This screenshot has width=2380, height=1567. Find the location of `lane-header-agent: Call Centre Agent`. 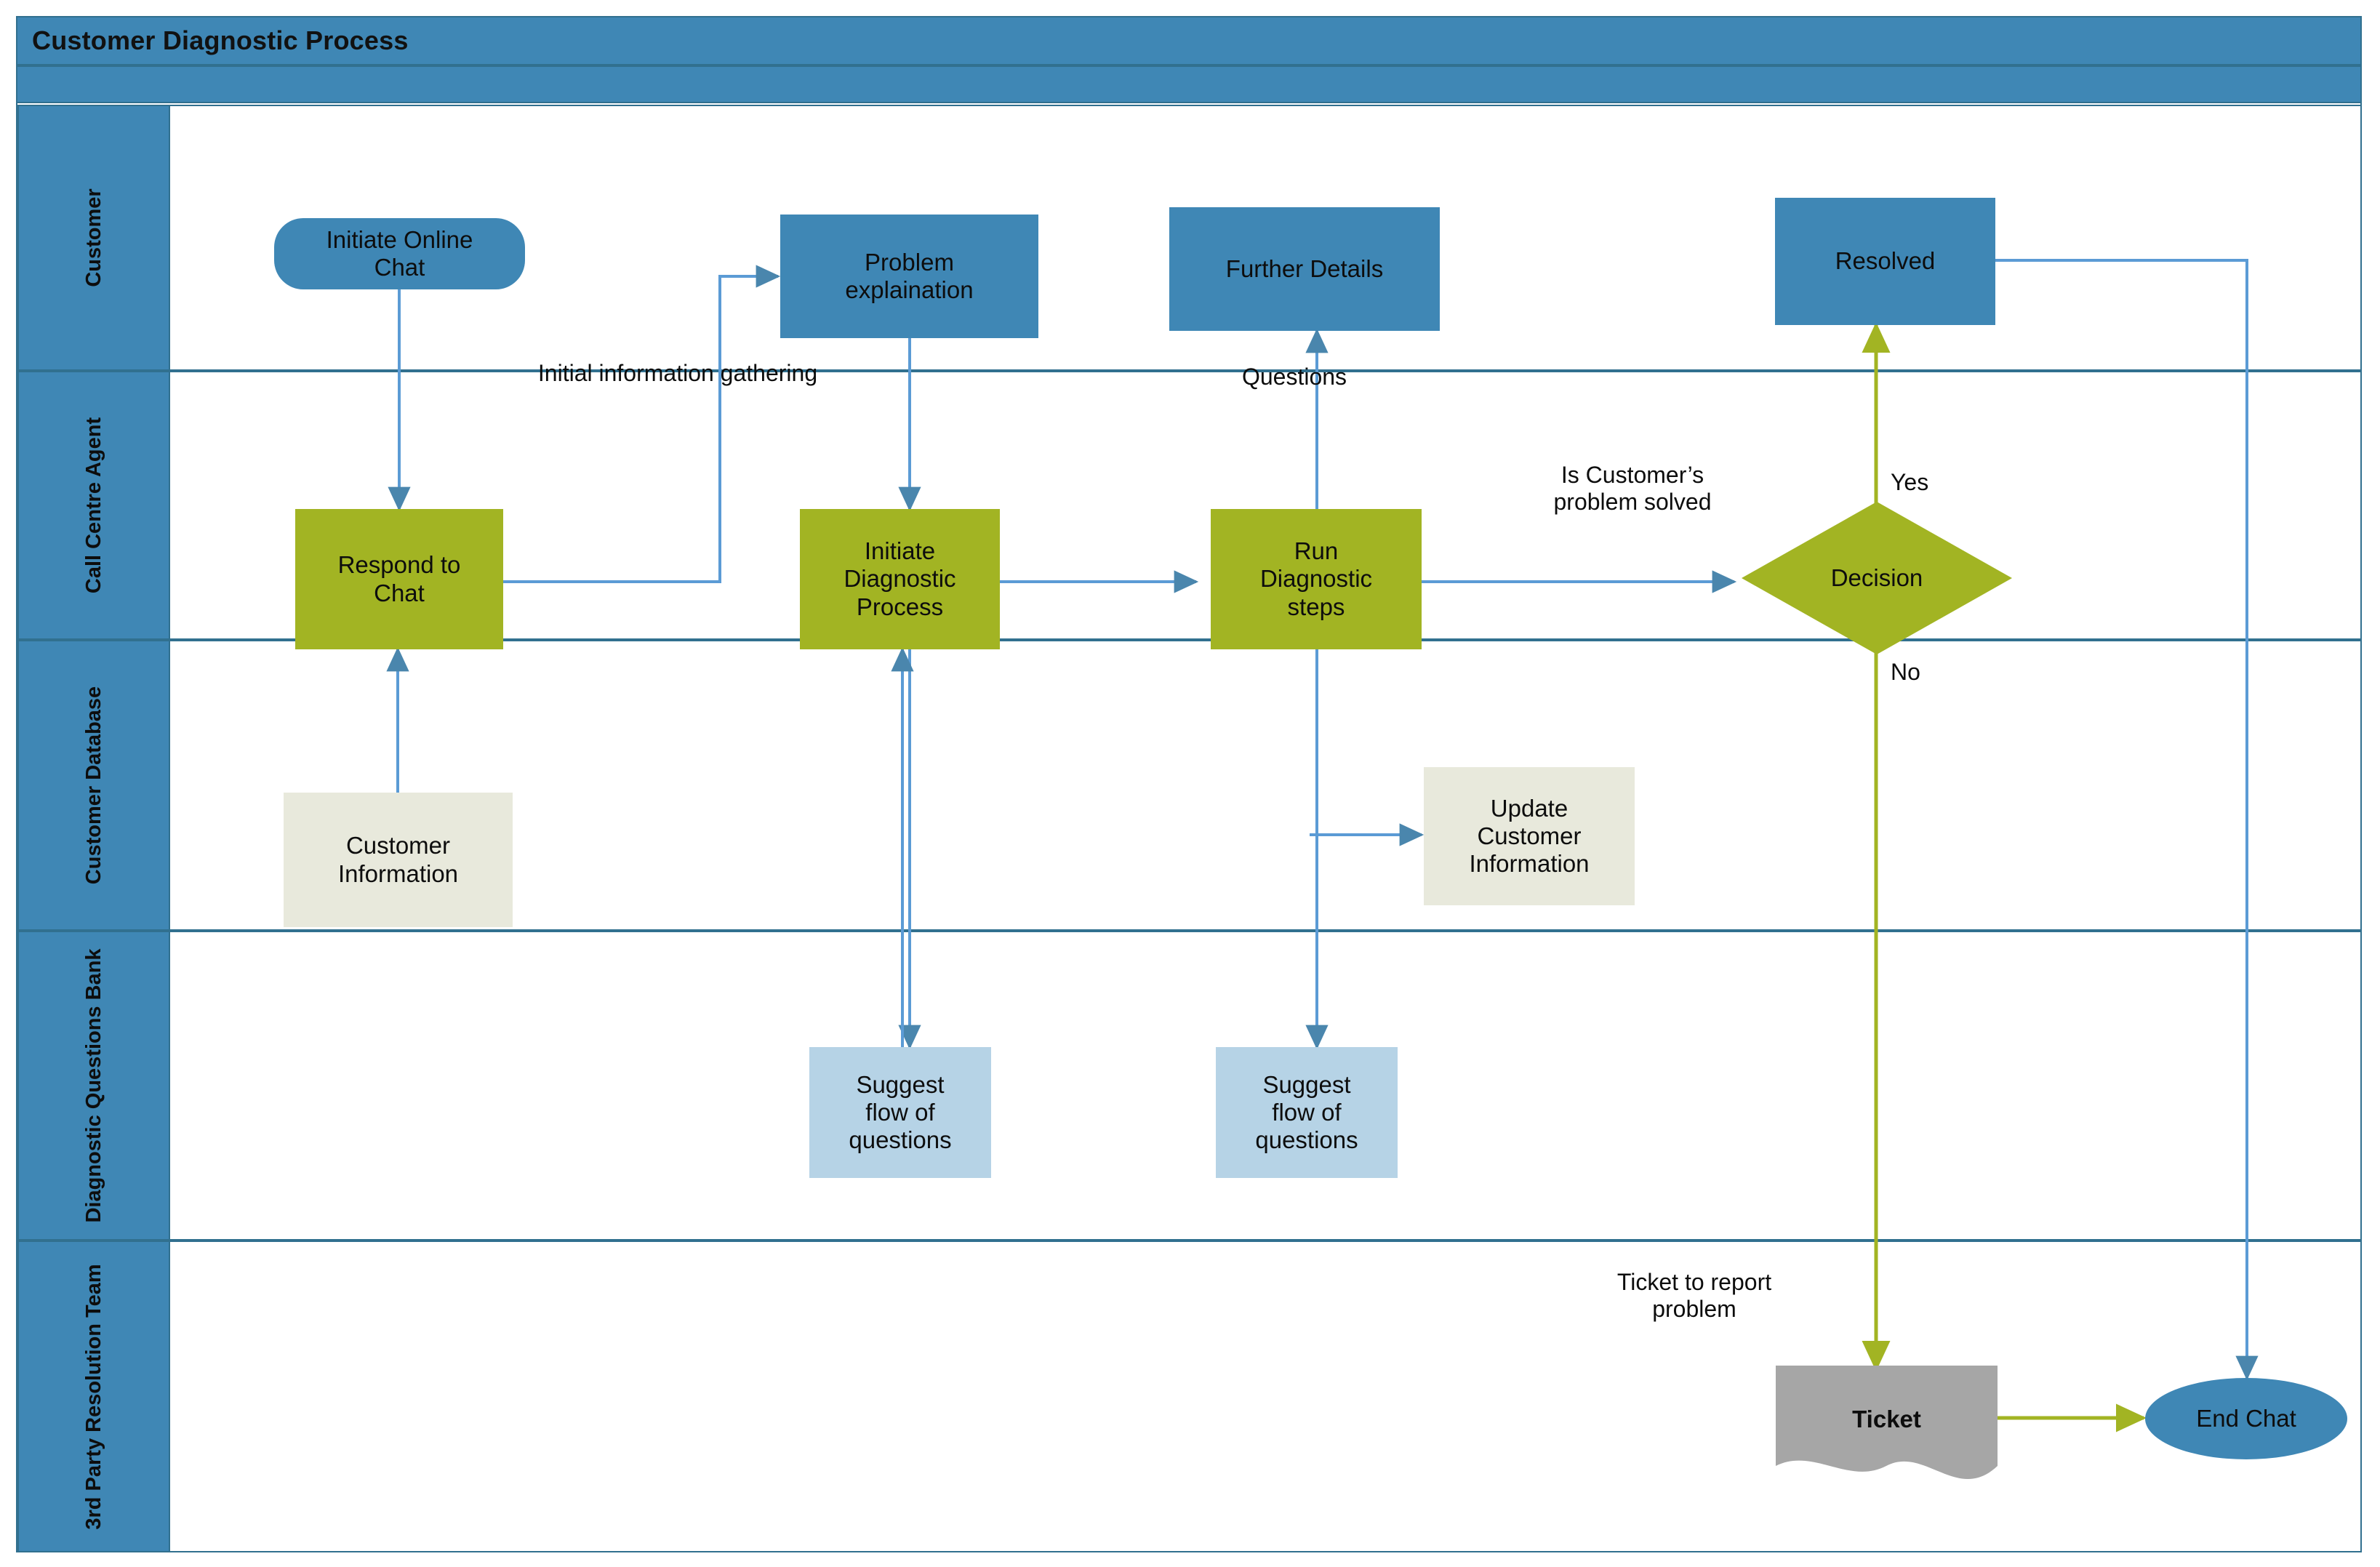

lane-header-agent: Call Centre Agent is located at coordinates (93, 506).